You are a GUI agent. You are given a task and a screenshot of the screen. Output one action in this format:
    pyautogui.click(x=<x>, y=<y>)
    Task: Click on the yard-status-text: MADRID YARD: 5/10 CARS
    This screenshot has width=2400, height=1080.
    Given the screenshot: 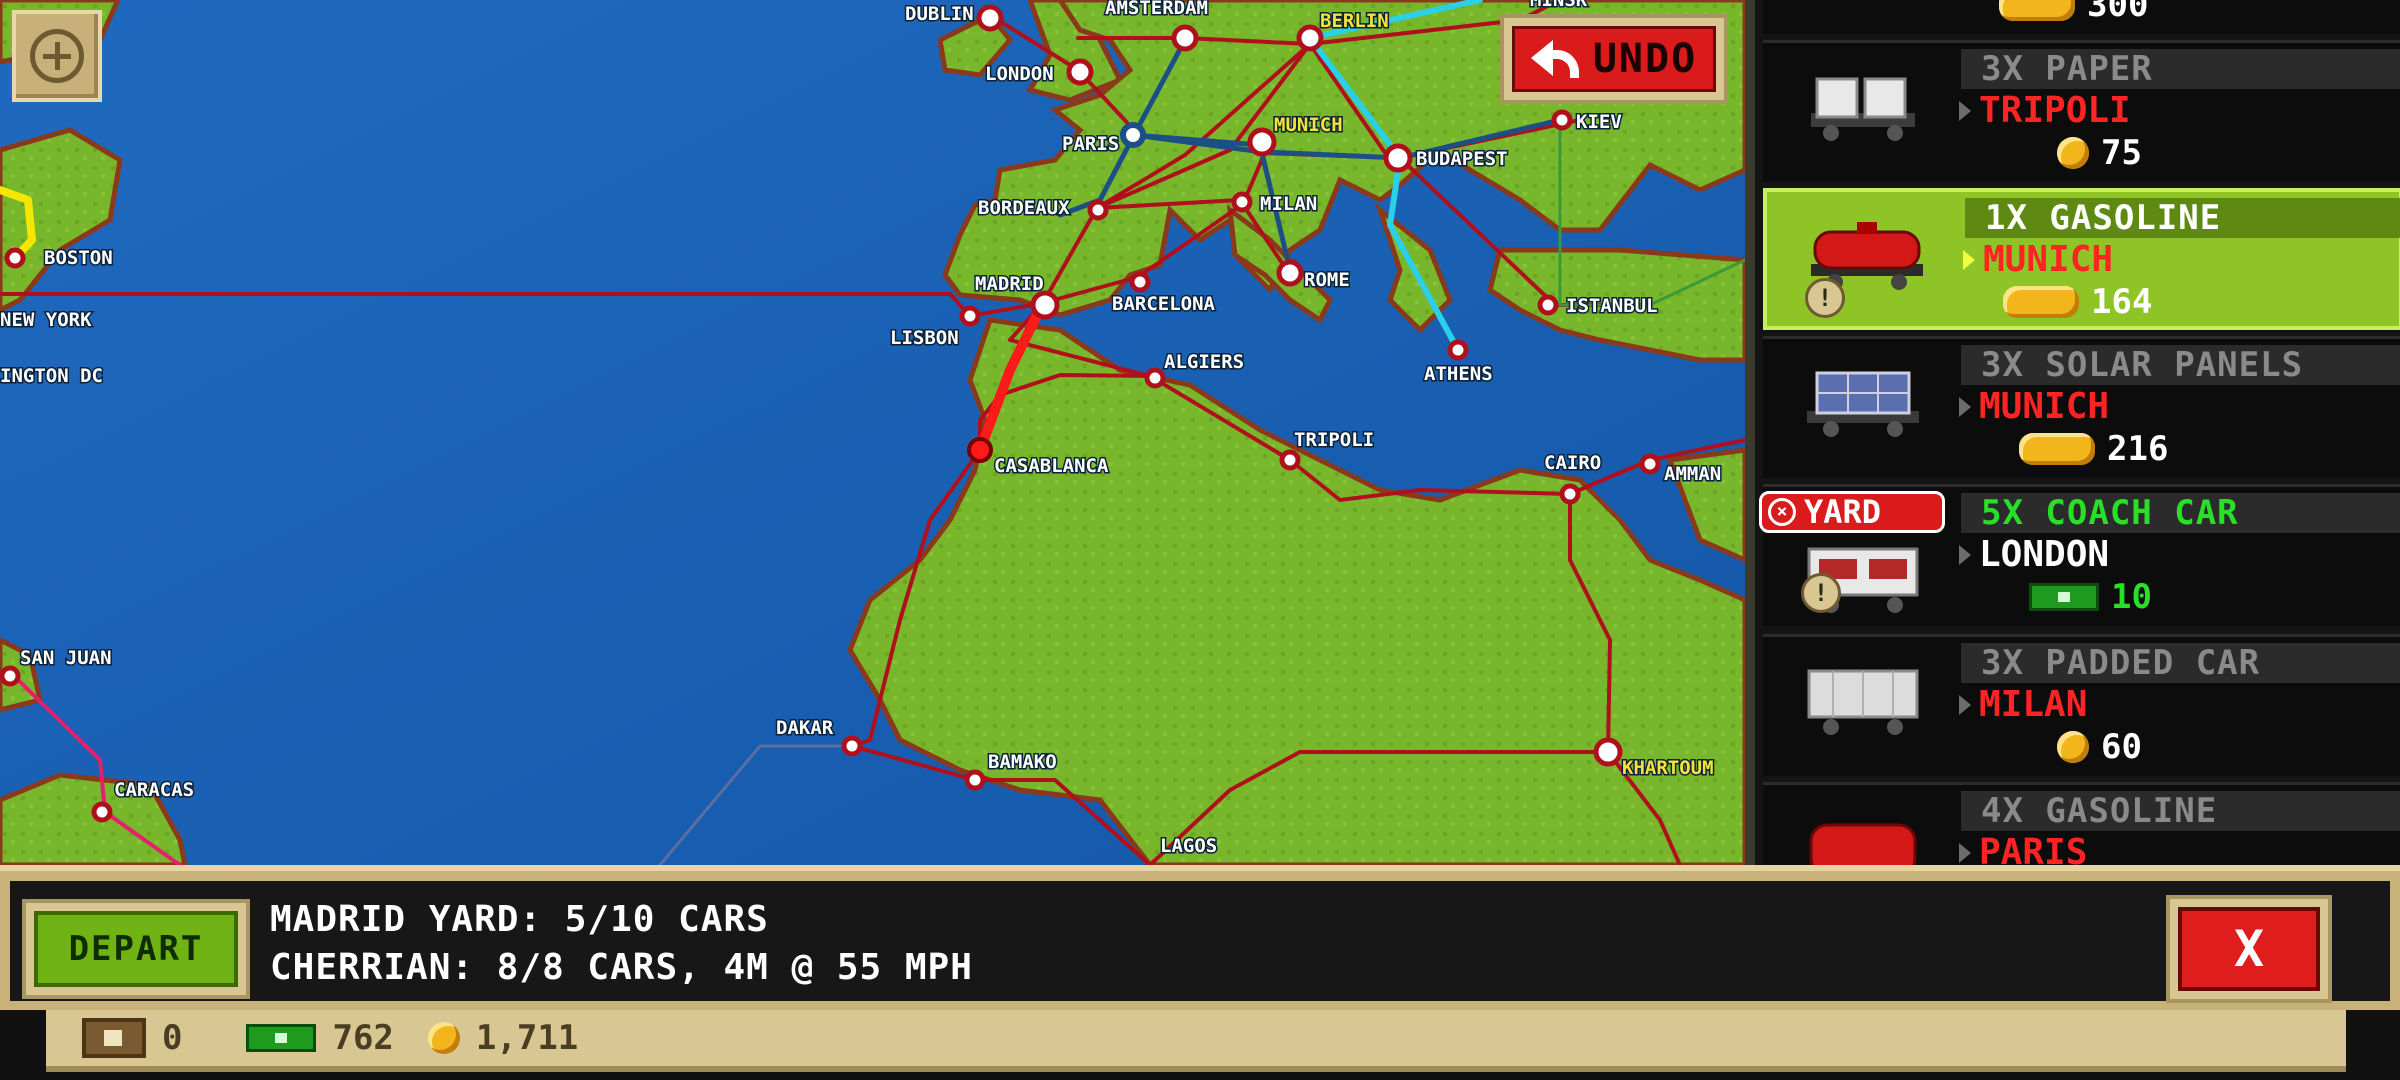 What is the action you would take?
    pyautogui.click(x=519, y=919)
    